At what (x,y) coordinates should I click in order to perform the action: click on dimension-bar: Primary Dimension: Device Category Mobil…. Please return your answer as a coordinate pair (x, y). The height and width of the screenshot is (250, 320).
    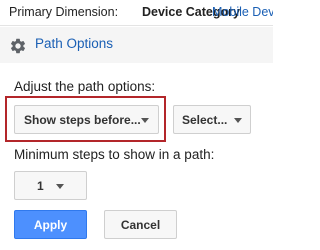
    Looking at the image, I should click on (136, 13).